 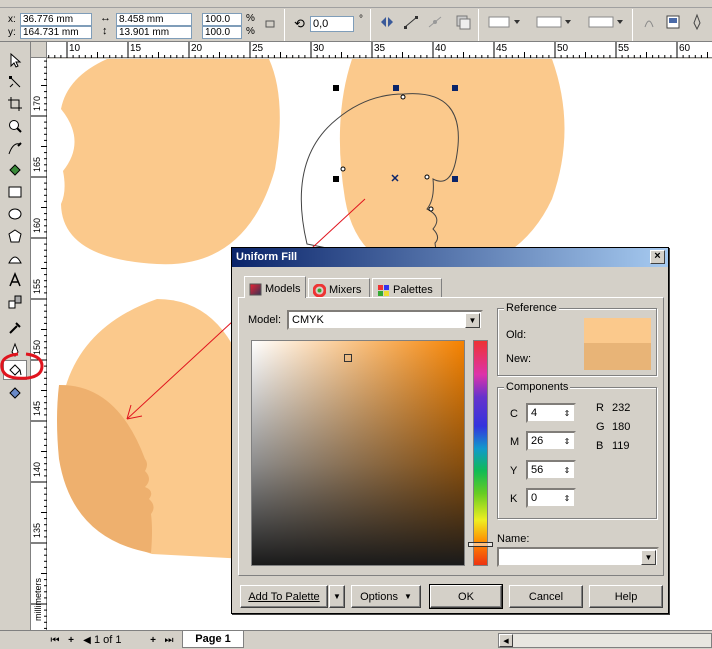 I want to click on ok-label: OK, so click(x=466, y=596).